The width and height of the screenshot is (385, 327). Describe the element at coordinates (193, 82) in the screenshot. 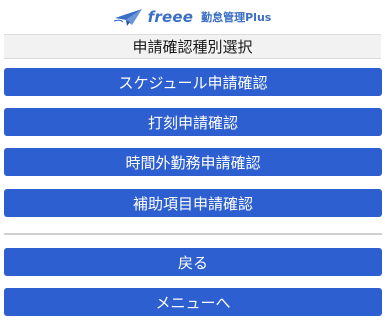

I see `schedule-request-confirm-button: スケジュール申請確認` at that location.